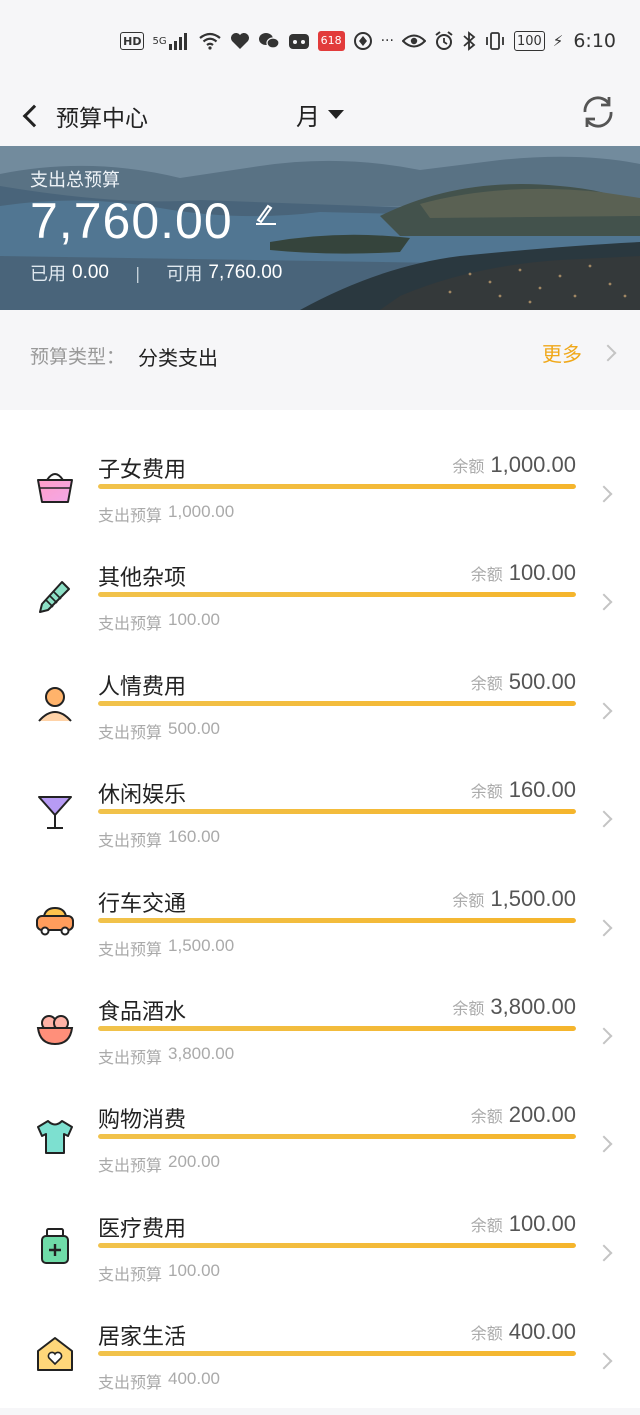  What do you see at coordinates (523, 1115) in the screenshot?
I see `remaining: 余额 200.00` at bounding box center [523, 1115].